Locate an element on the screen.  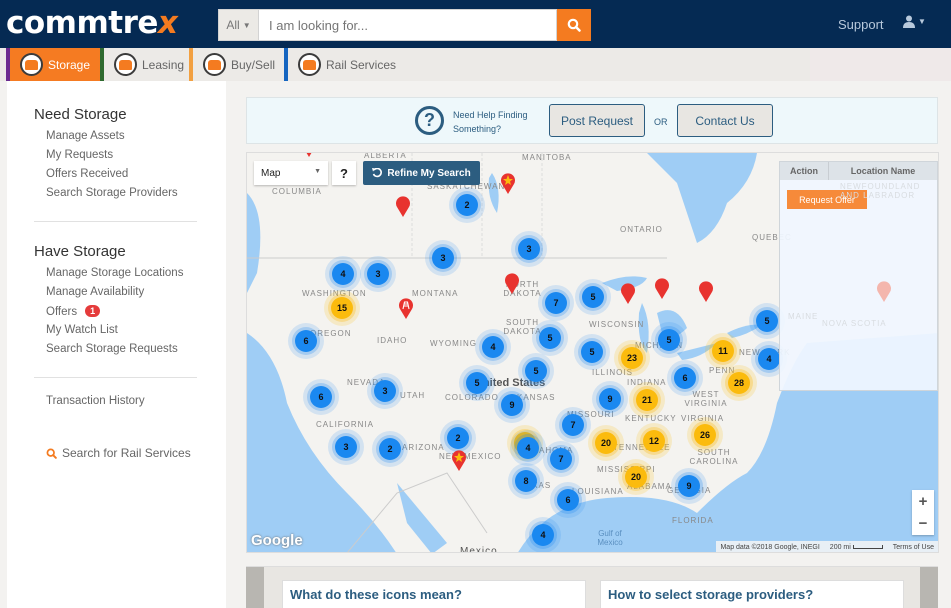
category-tabs: Storage Leasing Buy/Sell Rail Services is located at coordinates (475, 64).